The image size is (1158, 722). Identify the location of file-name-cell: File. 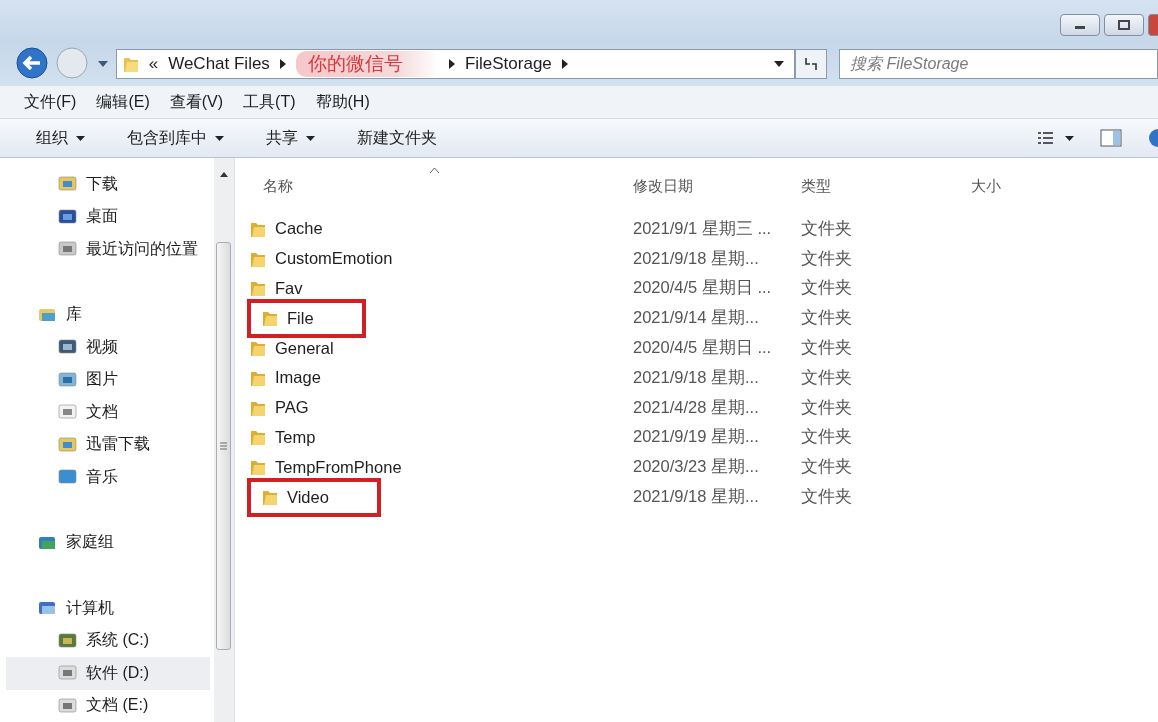
(306, 318).